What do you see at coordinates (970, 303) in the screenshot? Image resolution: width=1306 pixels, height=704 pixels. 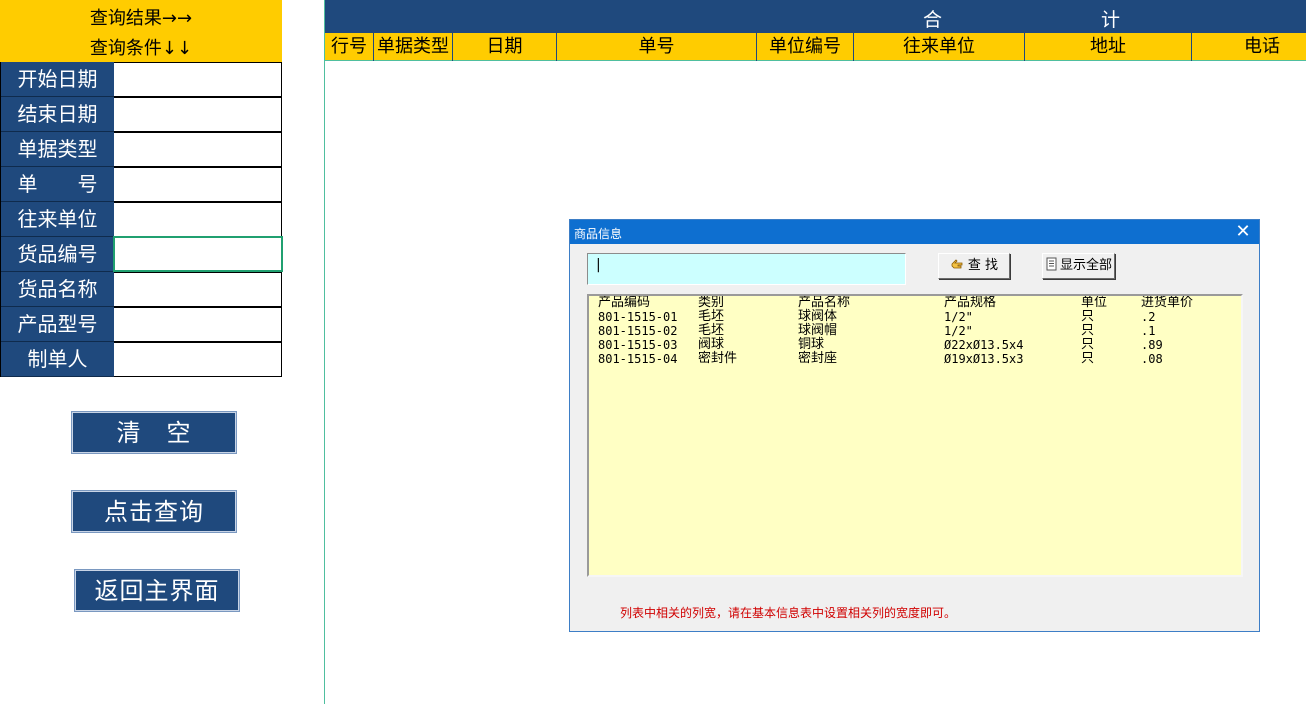 I see `list-header-spec: 产品规格` at bounding box center [970, 303].